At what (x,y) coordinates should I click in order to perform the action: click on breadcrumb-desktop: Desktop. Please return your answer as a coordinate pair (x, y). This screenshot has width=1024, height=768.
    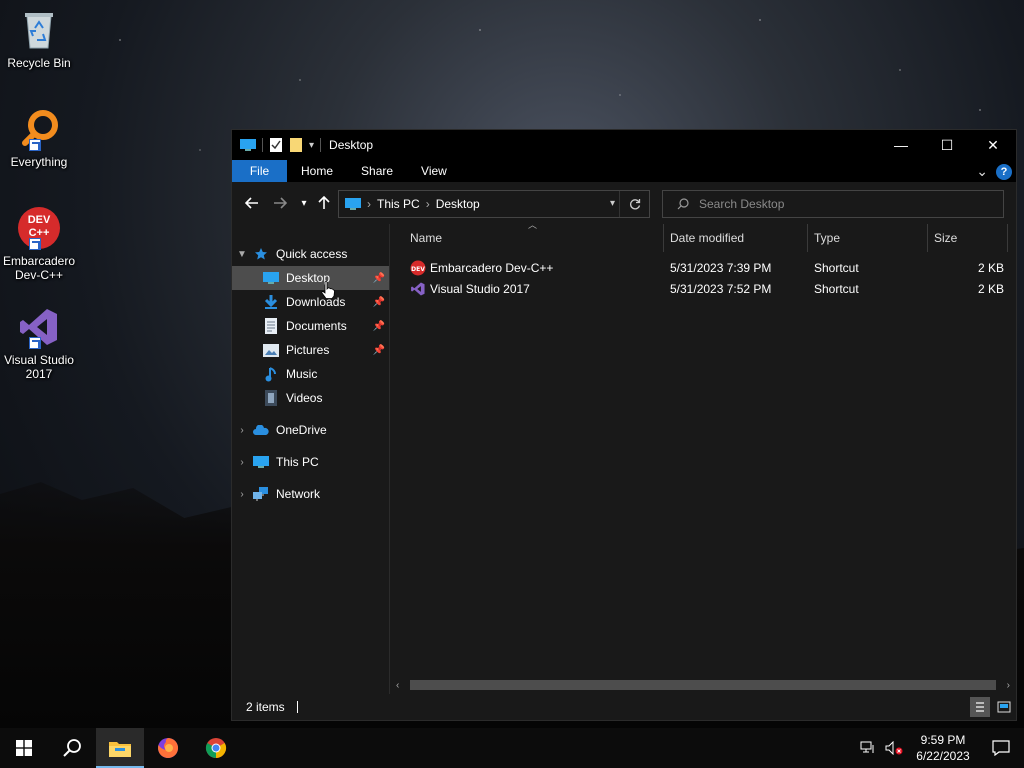
    Looking at the image, I should click on (458, 204).